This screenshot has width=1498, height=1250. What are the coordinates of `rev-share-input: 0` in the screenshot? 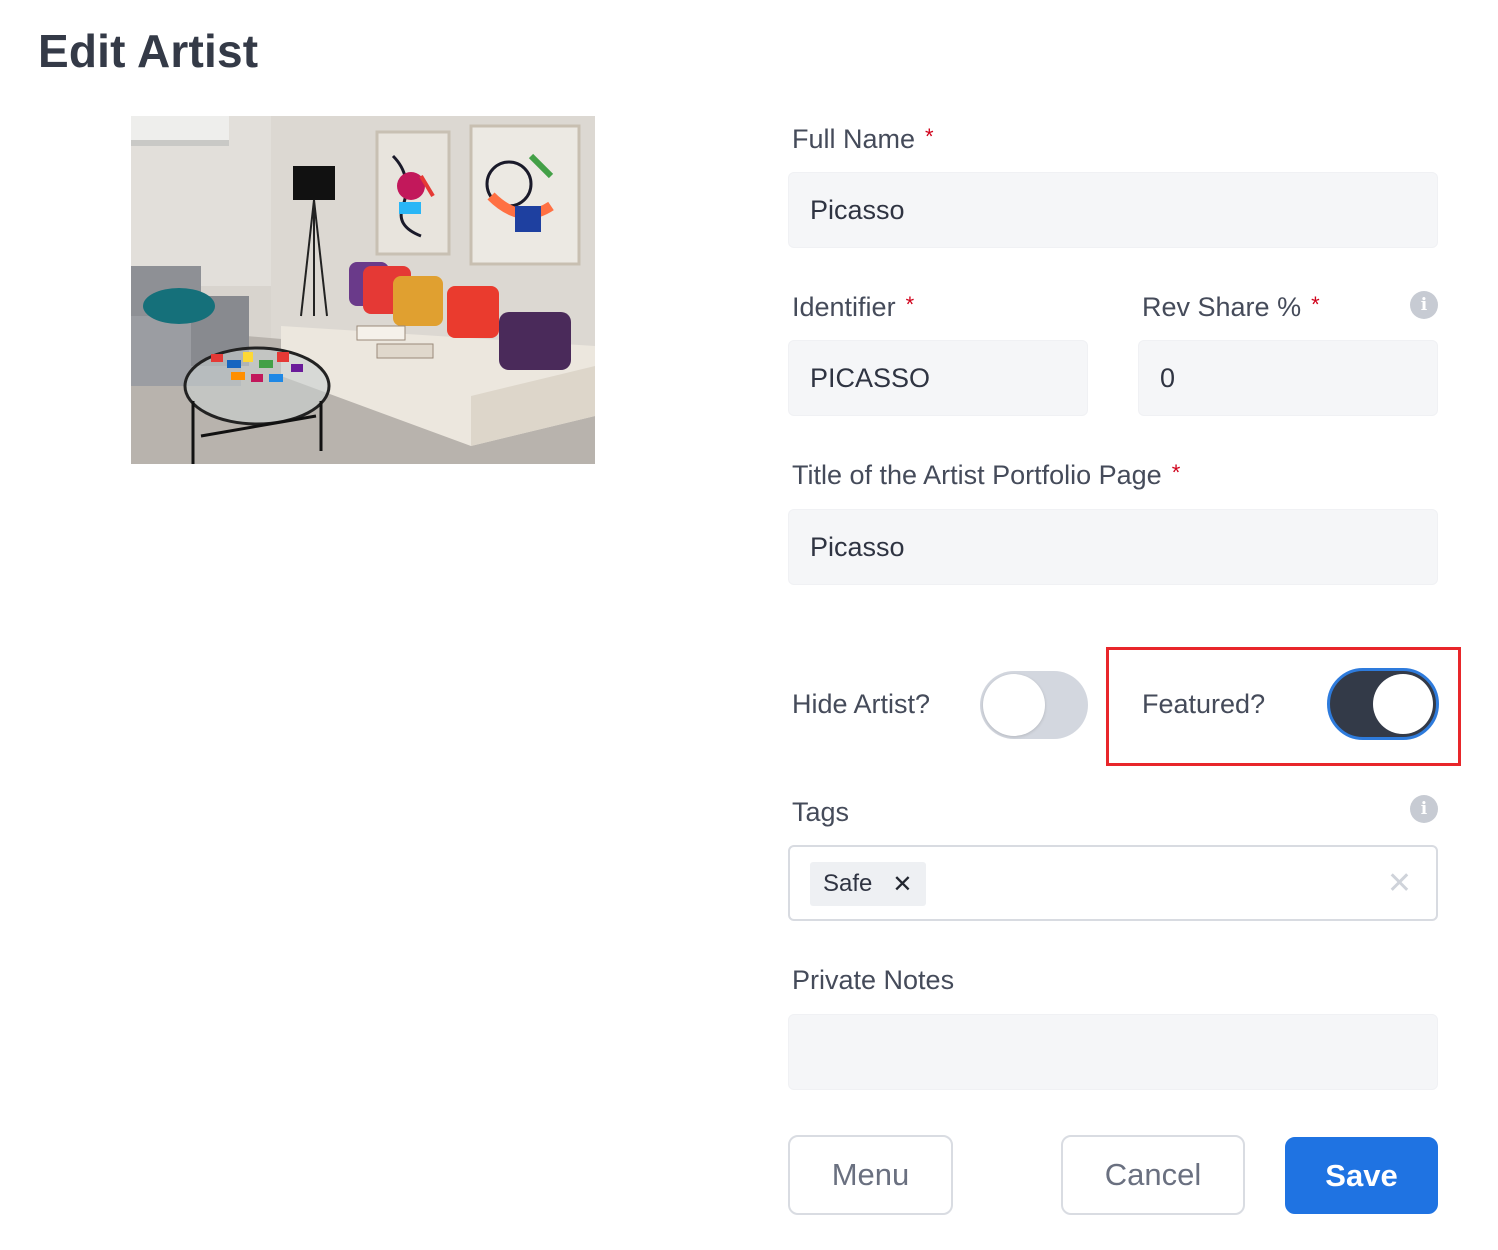 It's located at (1288, 378).